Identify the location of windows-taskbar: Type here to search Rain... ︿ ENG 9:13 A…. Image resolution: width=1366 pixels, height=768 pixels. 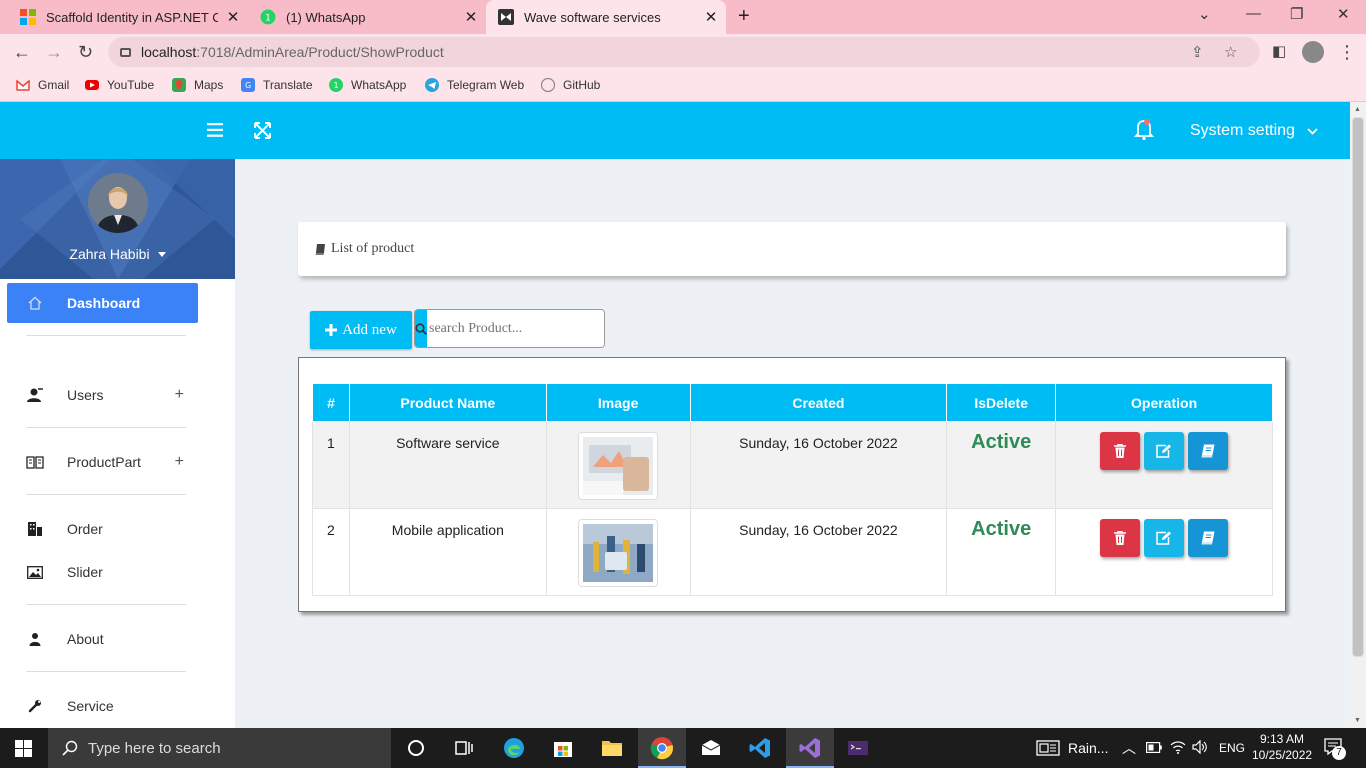
(683, 748).